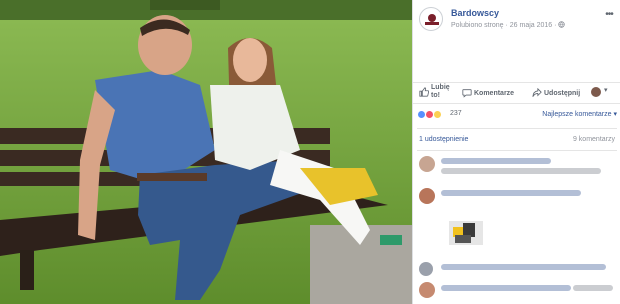 This screenshot has height=304, width=620. What do you see at coordinates (516, 141) in the screenshot?
I see `stats-row: 1 udostępnienie 9 komentarzy` at bounding box center [516, 141].